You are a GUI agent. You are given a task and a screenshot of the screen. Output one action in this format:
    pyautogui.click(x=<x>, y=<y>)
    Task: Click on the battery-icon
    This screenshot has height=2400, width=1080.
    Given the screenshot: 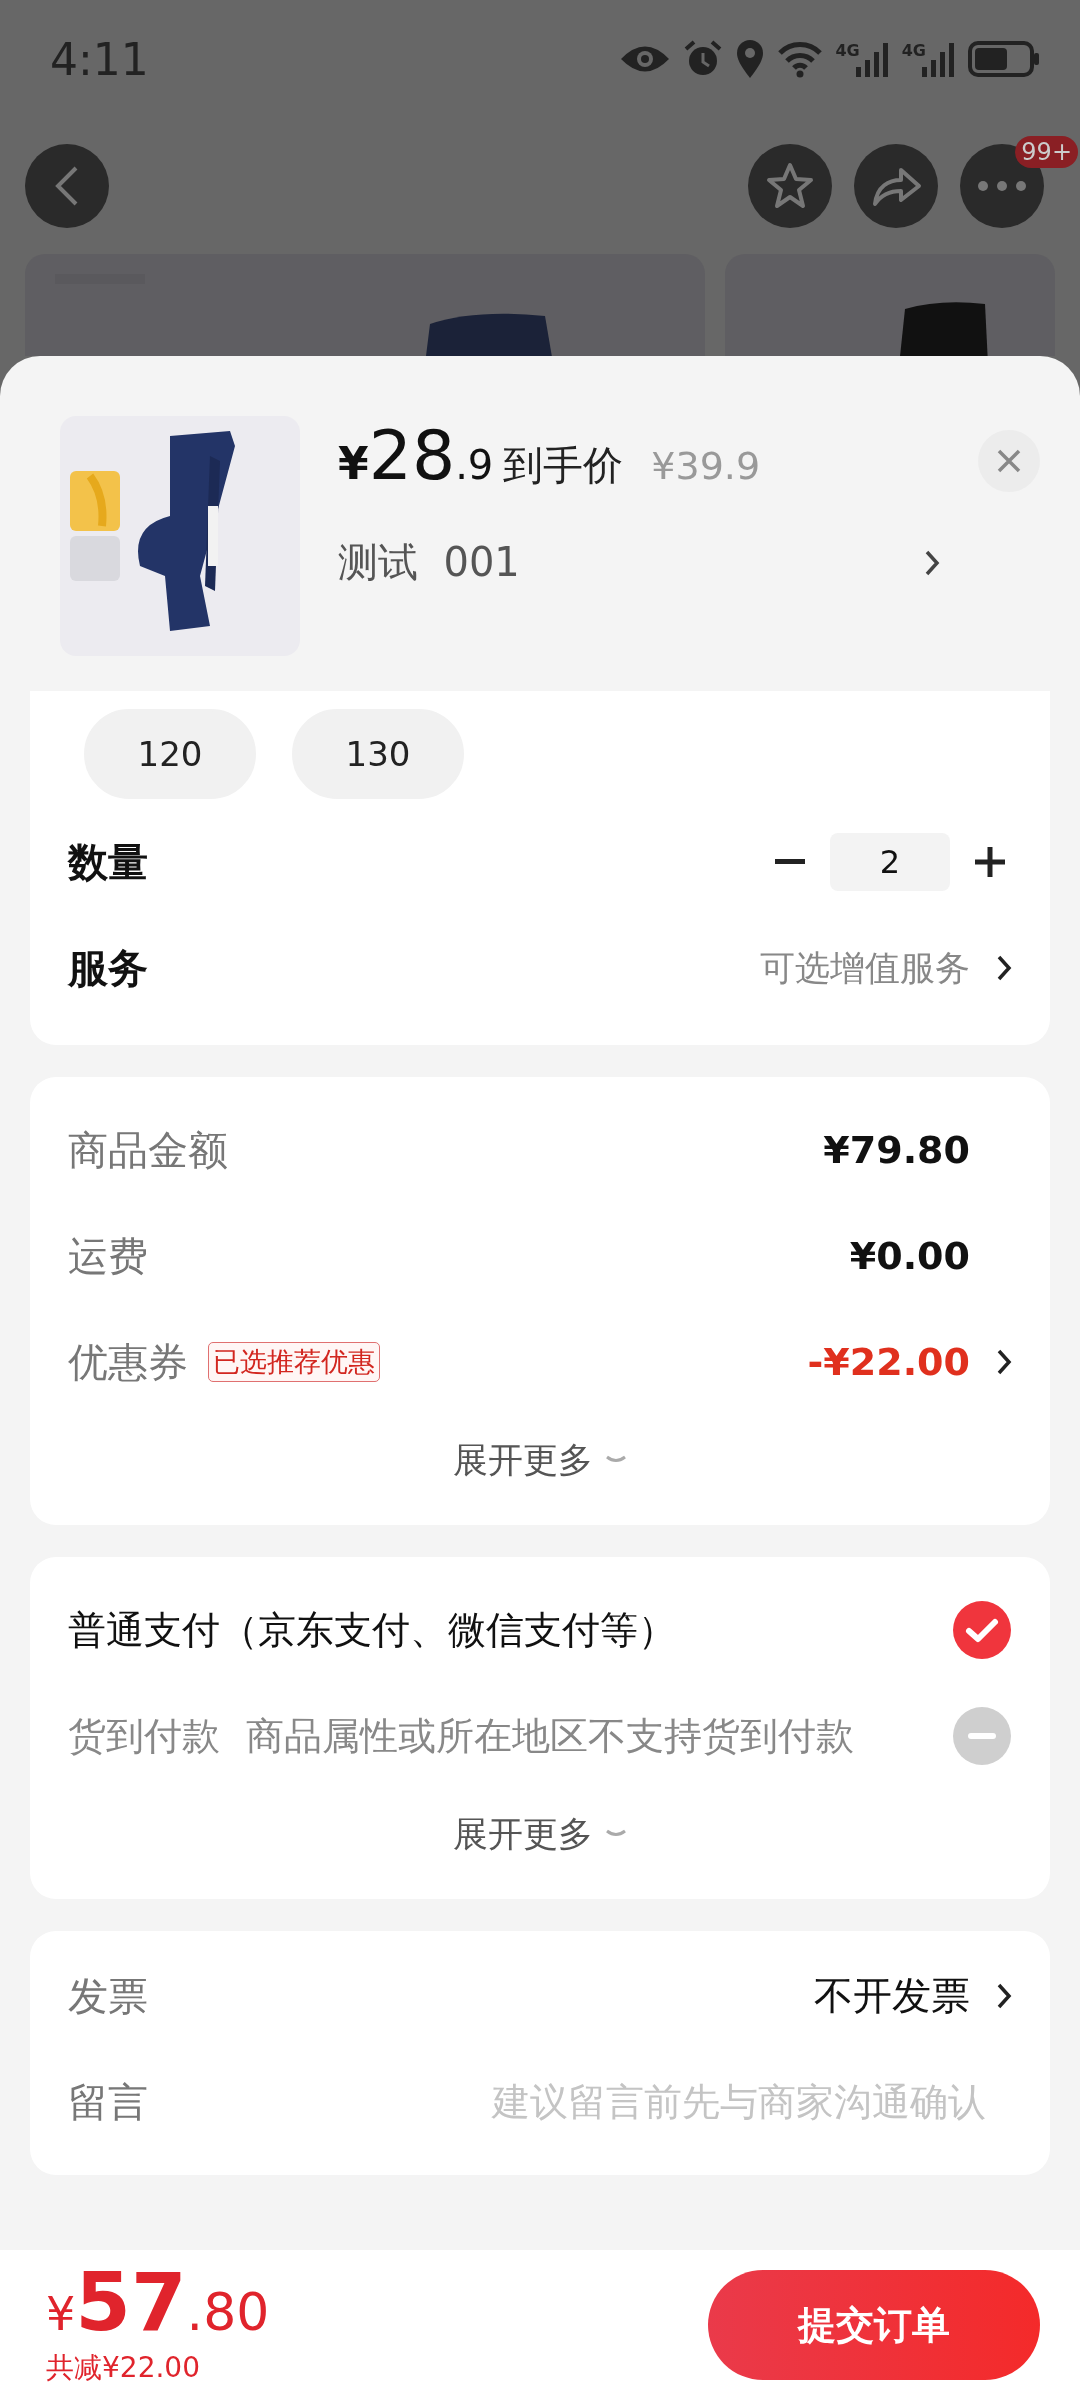 What is the action you would take?
    pyautogui.click(x=1004, y=59)
    